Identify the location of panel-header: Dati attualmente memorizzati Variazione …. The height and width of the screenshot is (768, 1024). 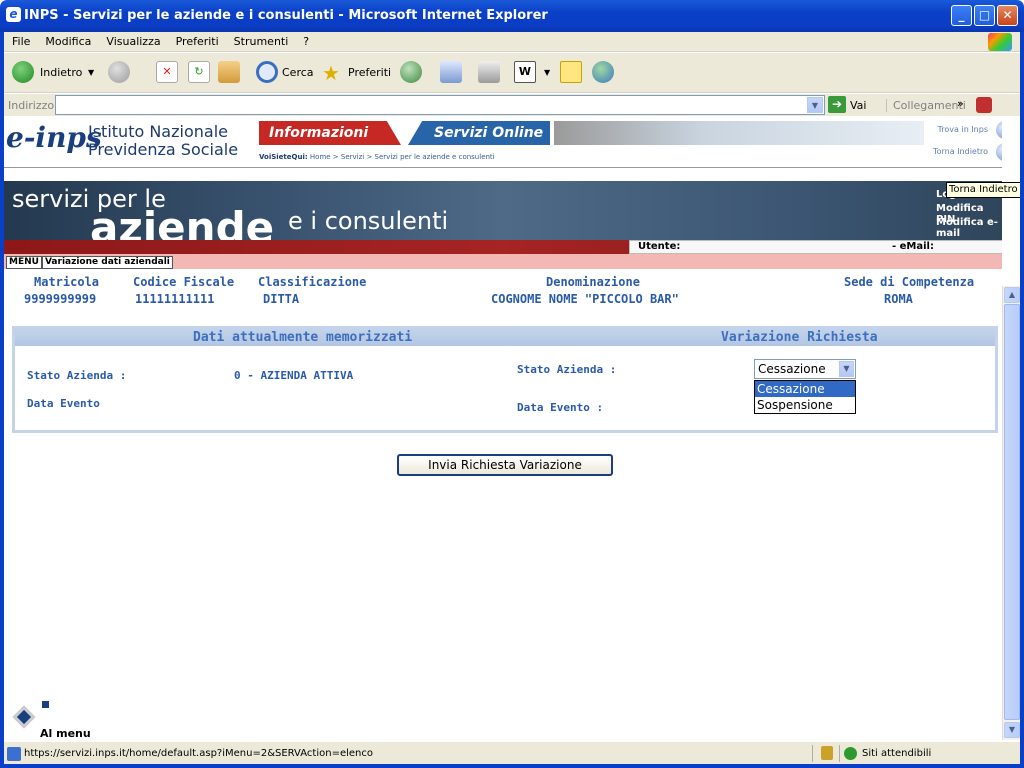
(505, 337).